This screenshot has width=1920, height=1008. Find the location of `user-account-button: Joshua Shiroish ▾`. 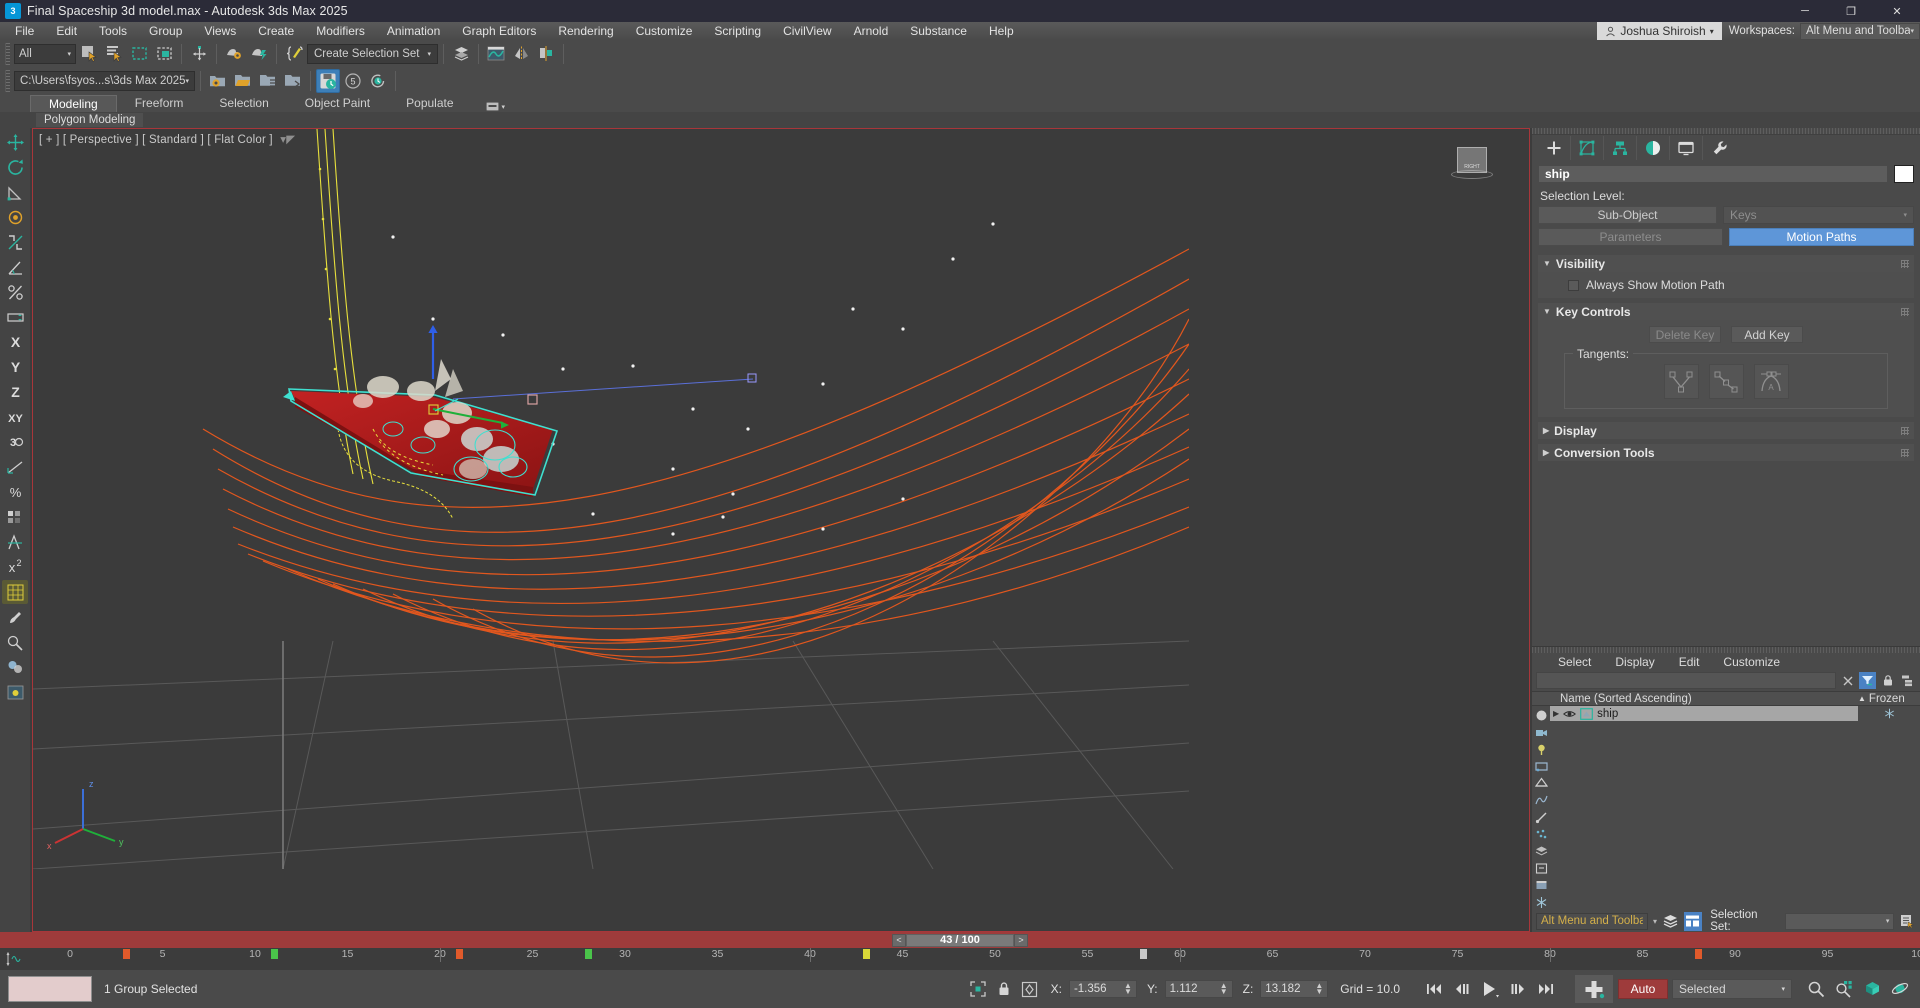

user-account-button: Joshua Shiroish ▾ is located at coordinates (1659, 31).